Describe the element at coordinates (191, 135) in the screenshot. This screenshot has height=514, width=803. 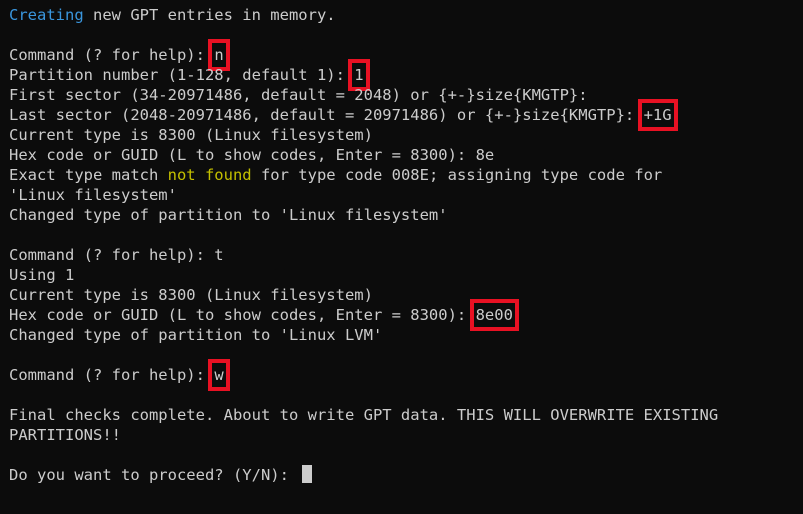
I see `current-type-line-1: Current type is 8300 (Linux filesystem)` at that location.